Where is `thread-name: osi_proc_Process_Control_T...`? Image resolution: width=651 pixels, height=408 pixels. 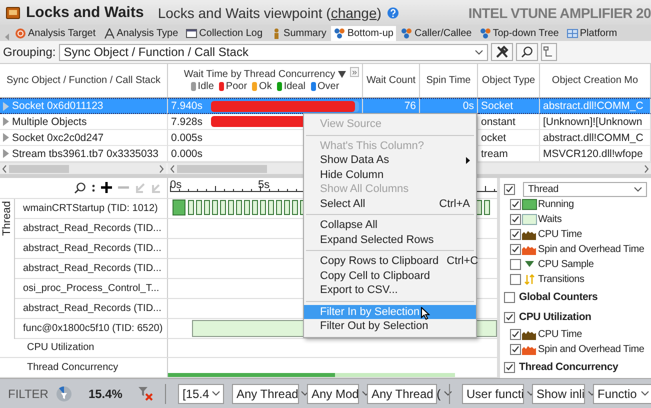 thread-name: osi_proc_Process_Control_T... is located at coordinates (91, 288).